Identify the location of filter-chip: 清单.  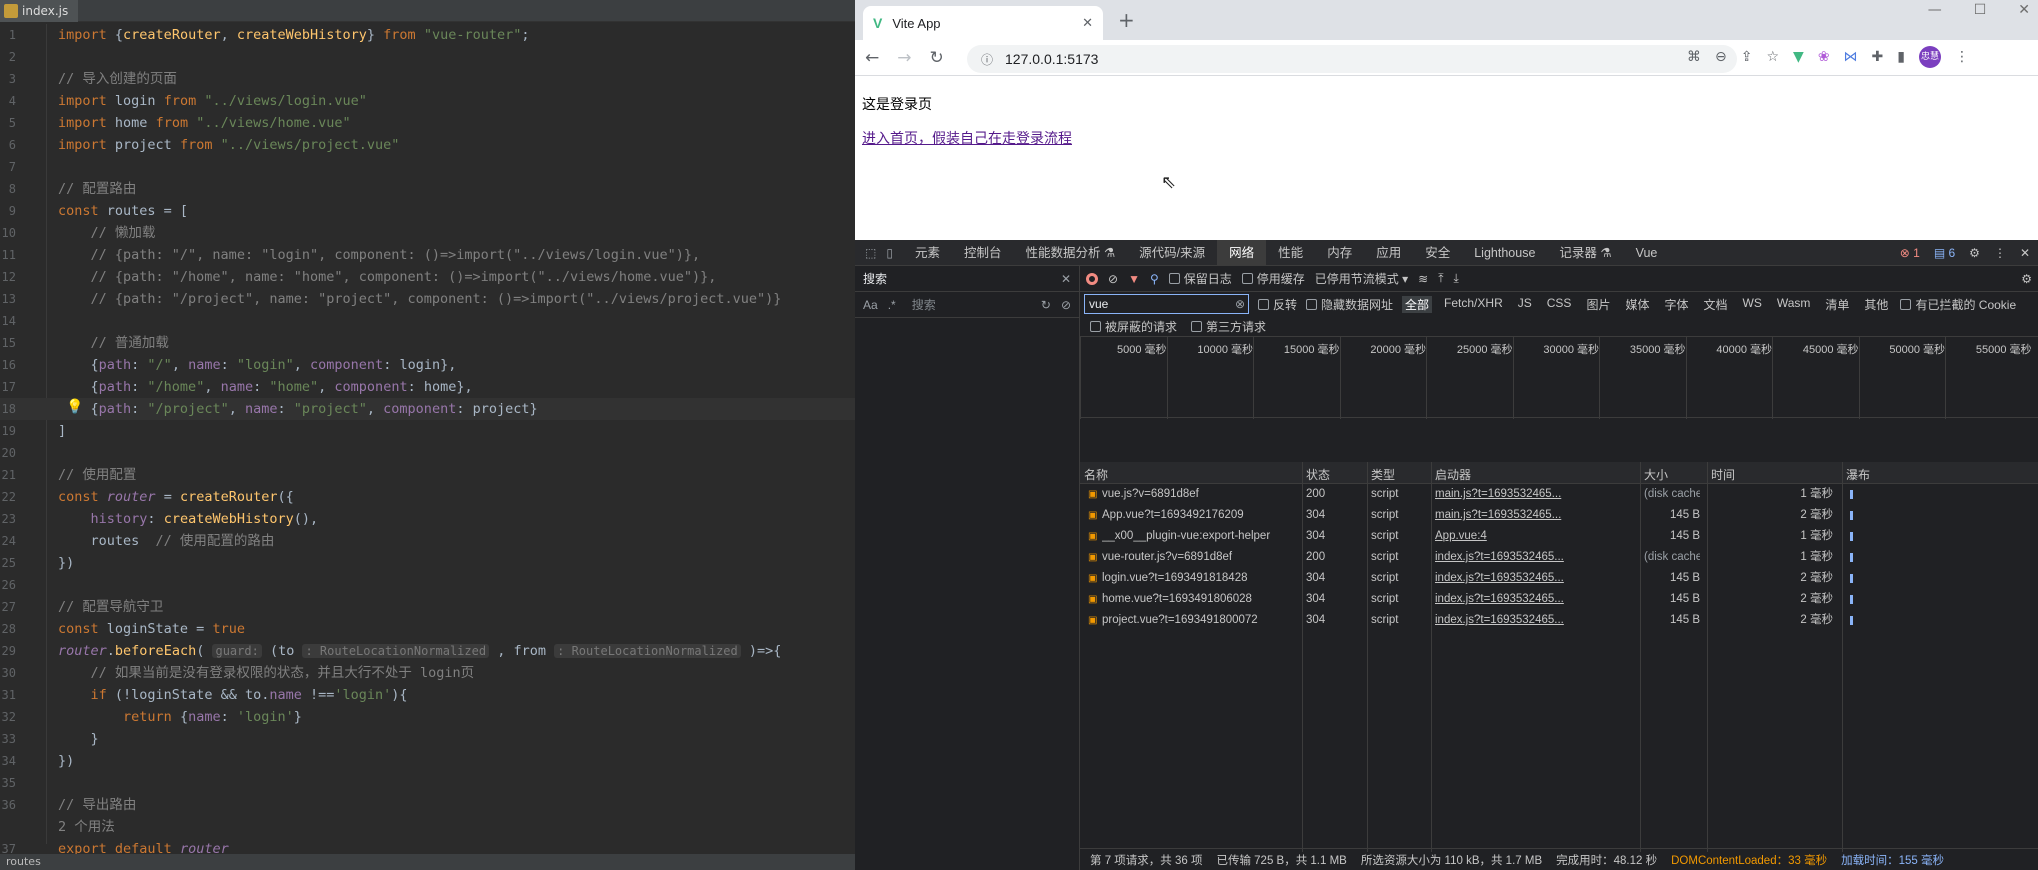
(1837, 304).